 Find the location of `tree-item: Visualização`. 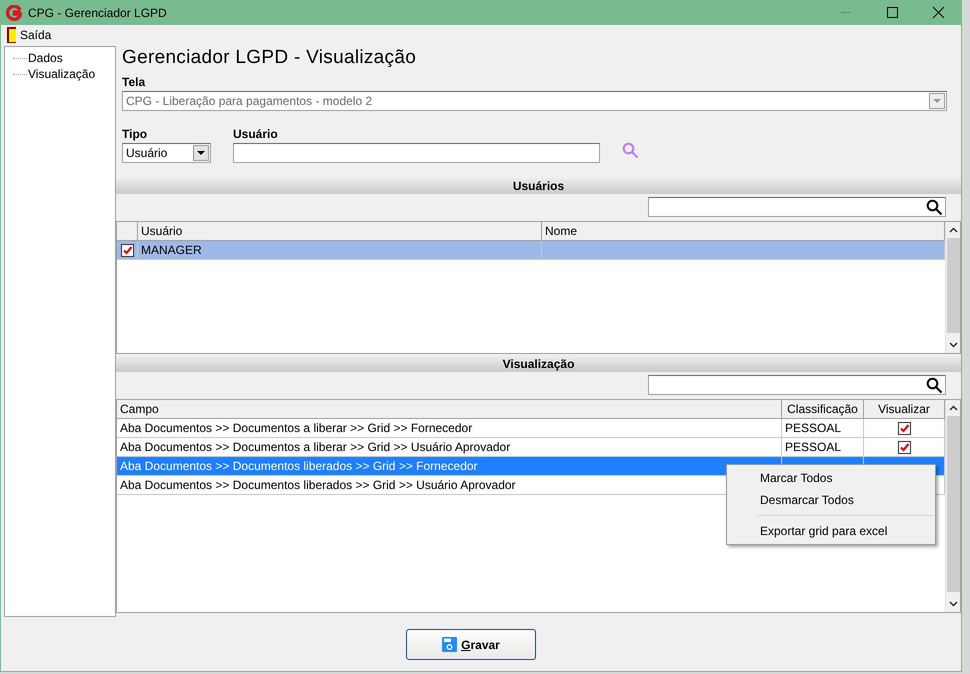

tree-item: Visualização is located at coordinates (61, 74).